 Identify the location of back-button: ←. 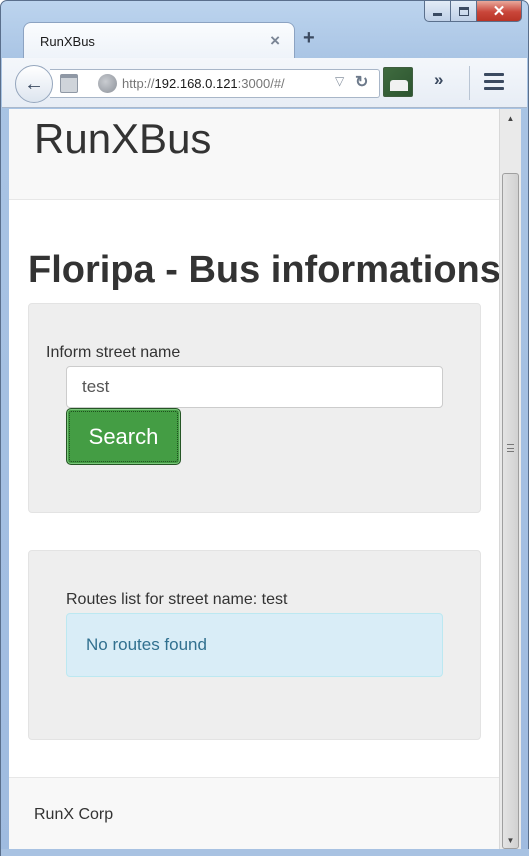
(34, 84).